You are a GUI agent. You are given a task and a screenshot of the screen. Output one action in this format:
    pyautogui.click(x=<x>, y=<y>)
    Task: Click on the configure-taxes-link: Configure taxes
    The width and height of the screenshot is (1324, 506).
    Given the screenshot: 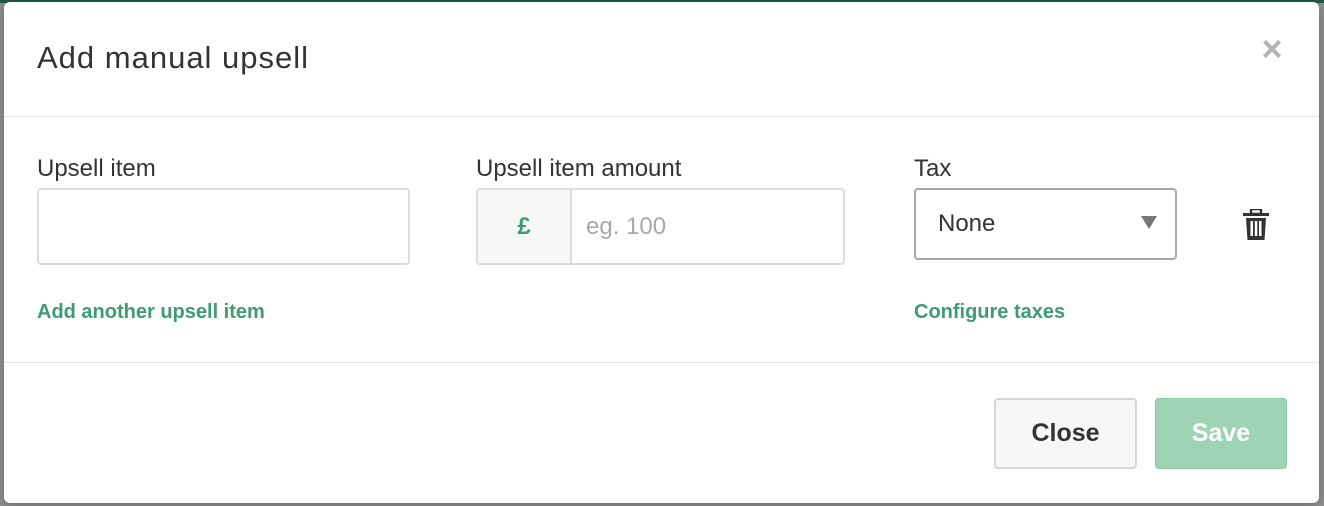 What is the action you would take?
    pyautogui.click(x=989, y=312)
    